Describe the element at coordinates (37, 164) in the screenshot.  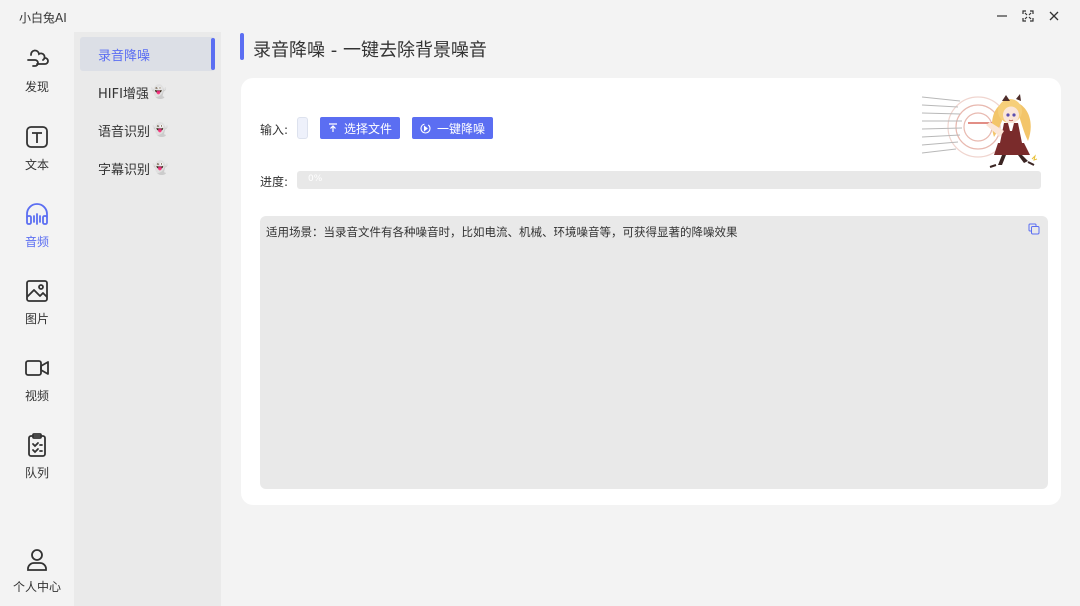
I see `nav-text-label: 文本` at that location.